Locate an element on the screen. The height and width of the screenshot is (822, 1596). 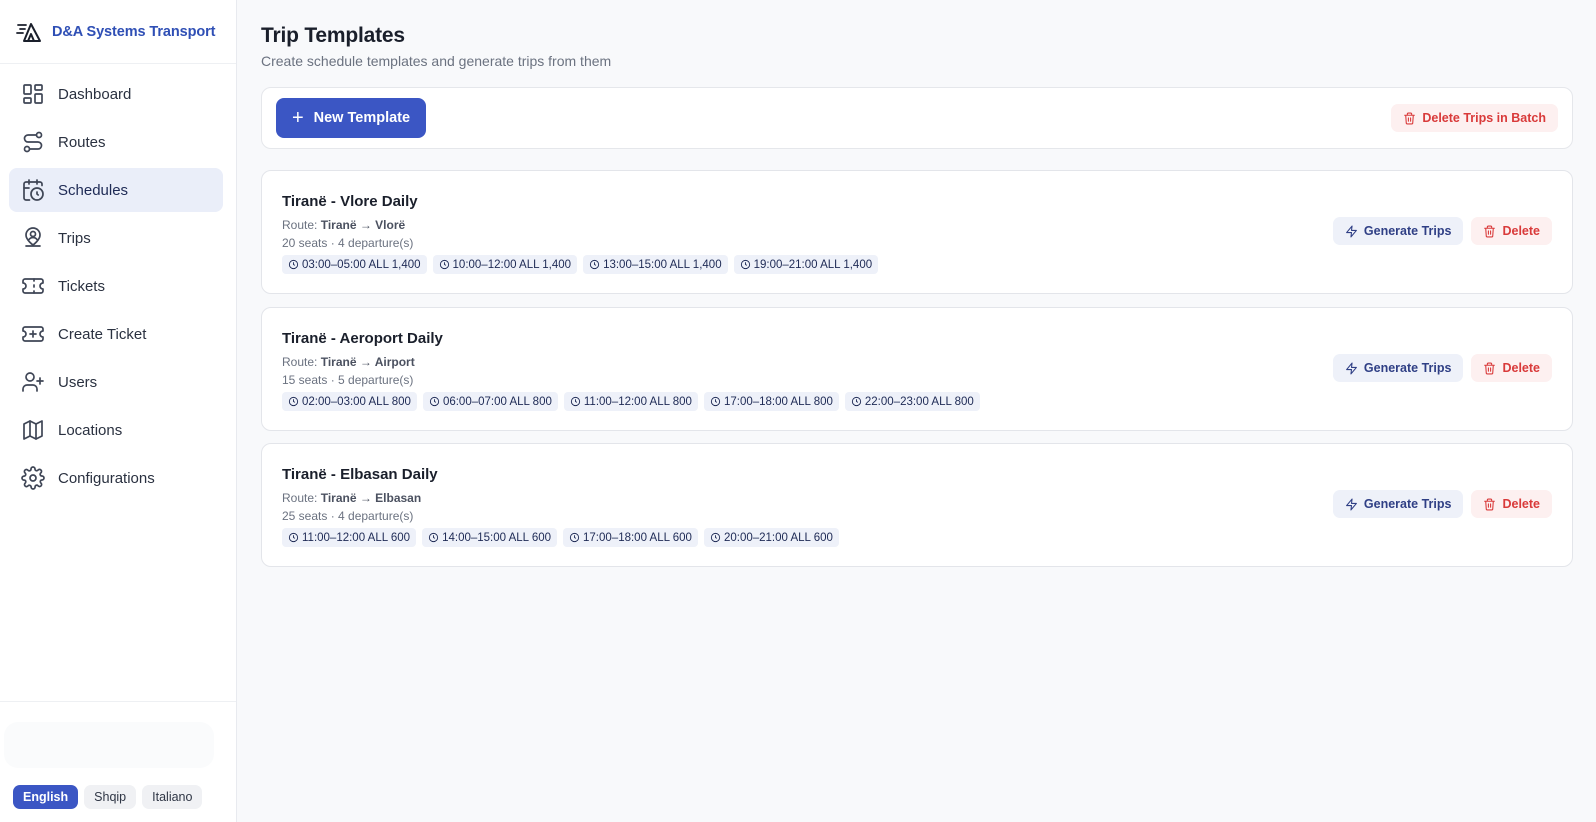
route-icon is located at coordinates (33, 142).